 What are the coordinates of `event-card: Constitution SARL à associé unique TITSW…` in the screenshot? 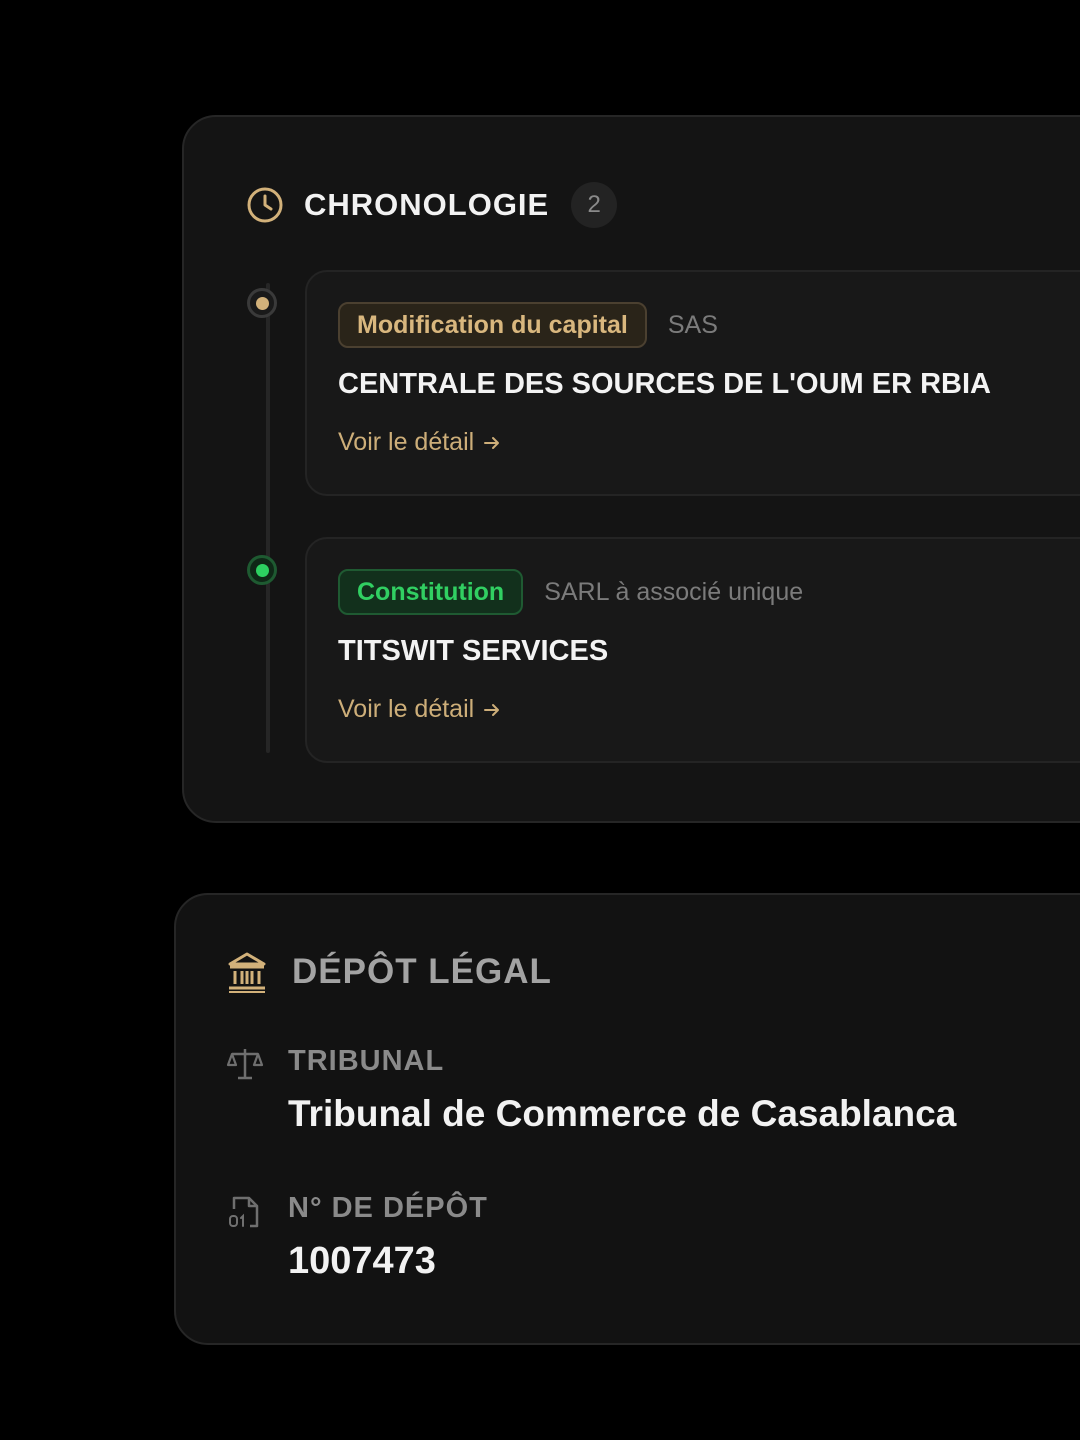 It's located at (692, 650).